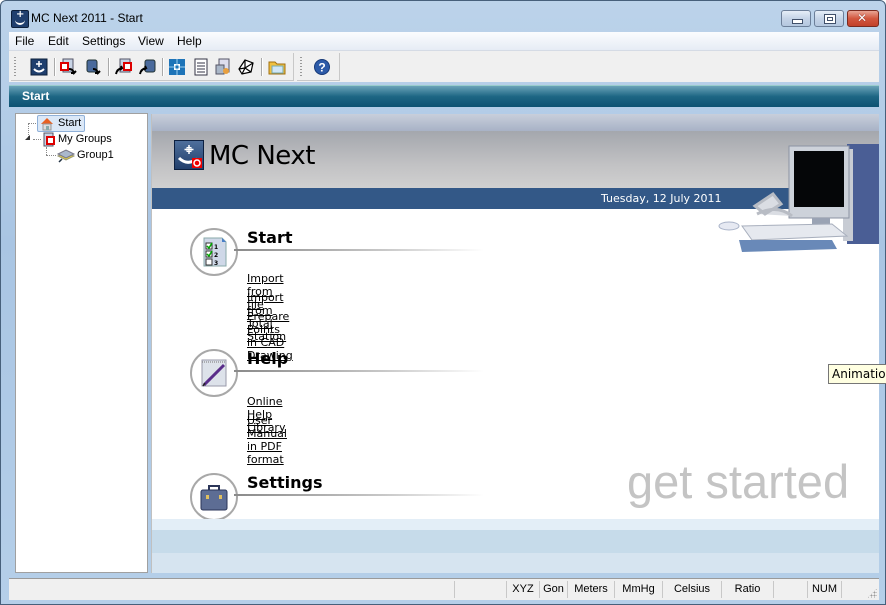  I want to click on computer-illustration, so click(798, 199).